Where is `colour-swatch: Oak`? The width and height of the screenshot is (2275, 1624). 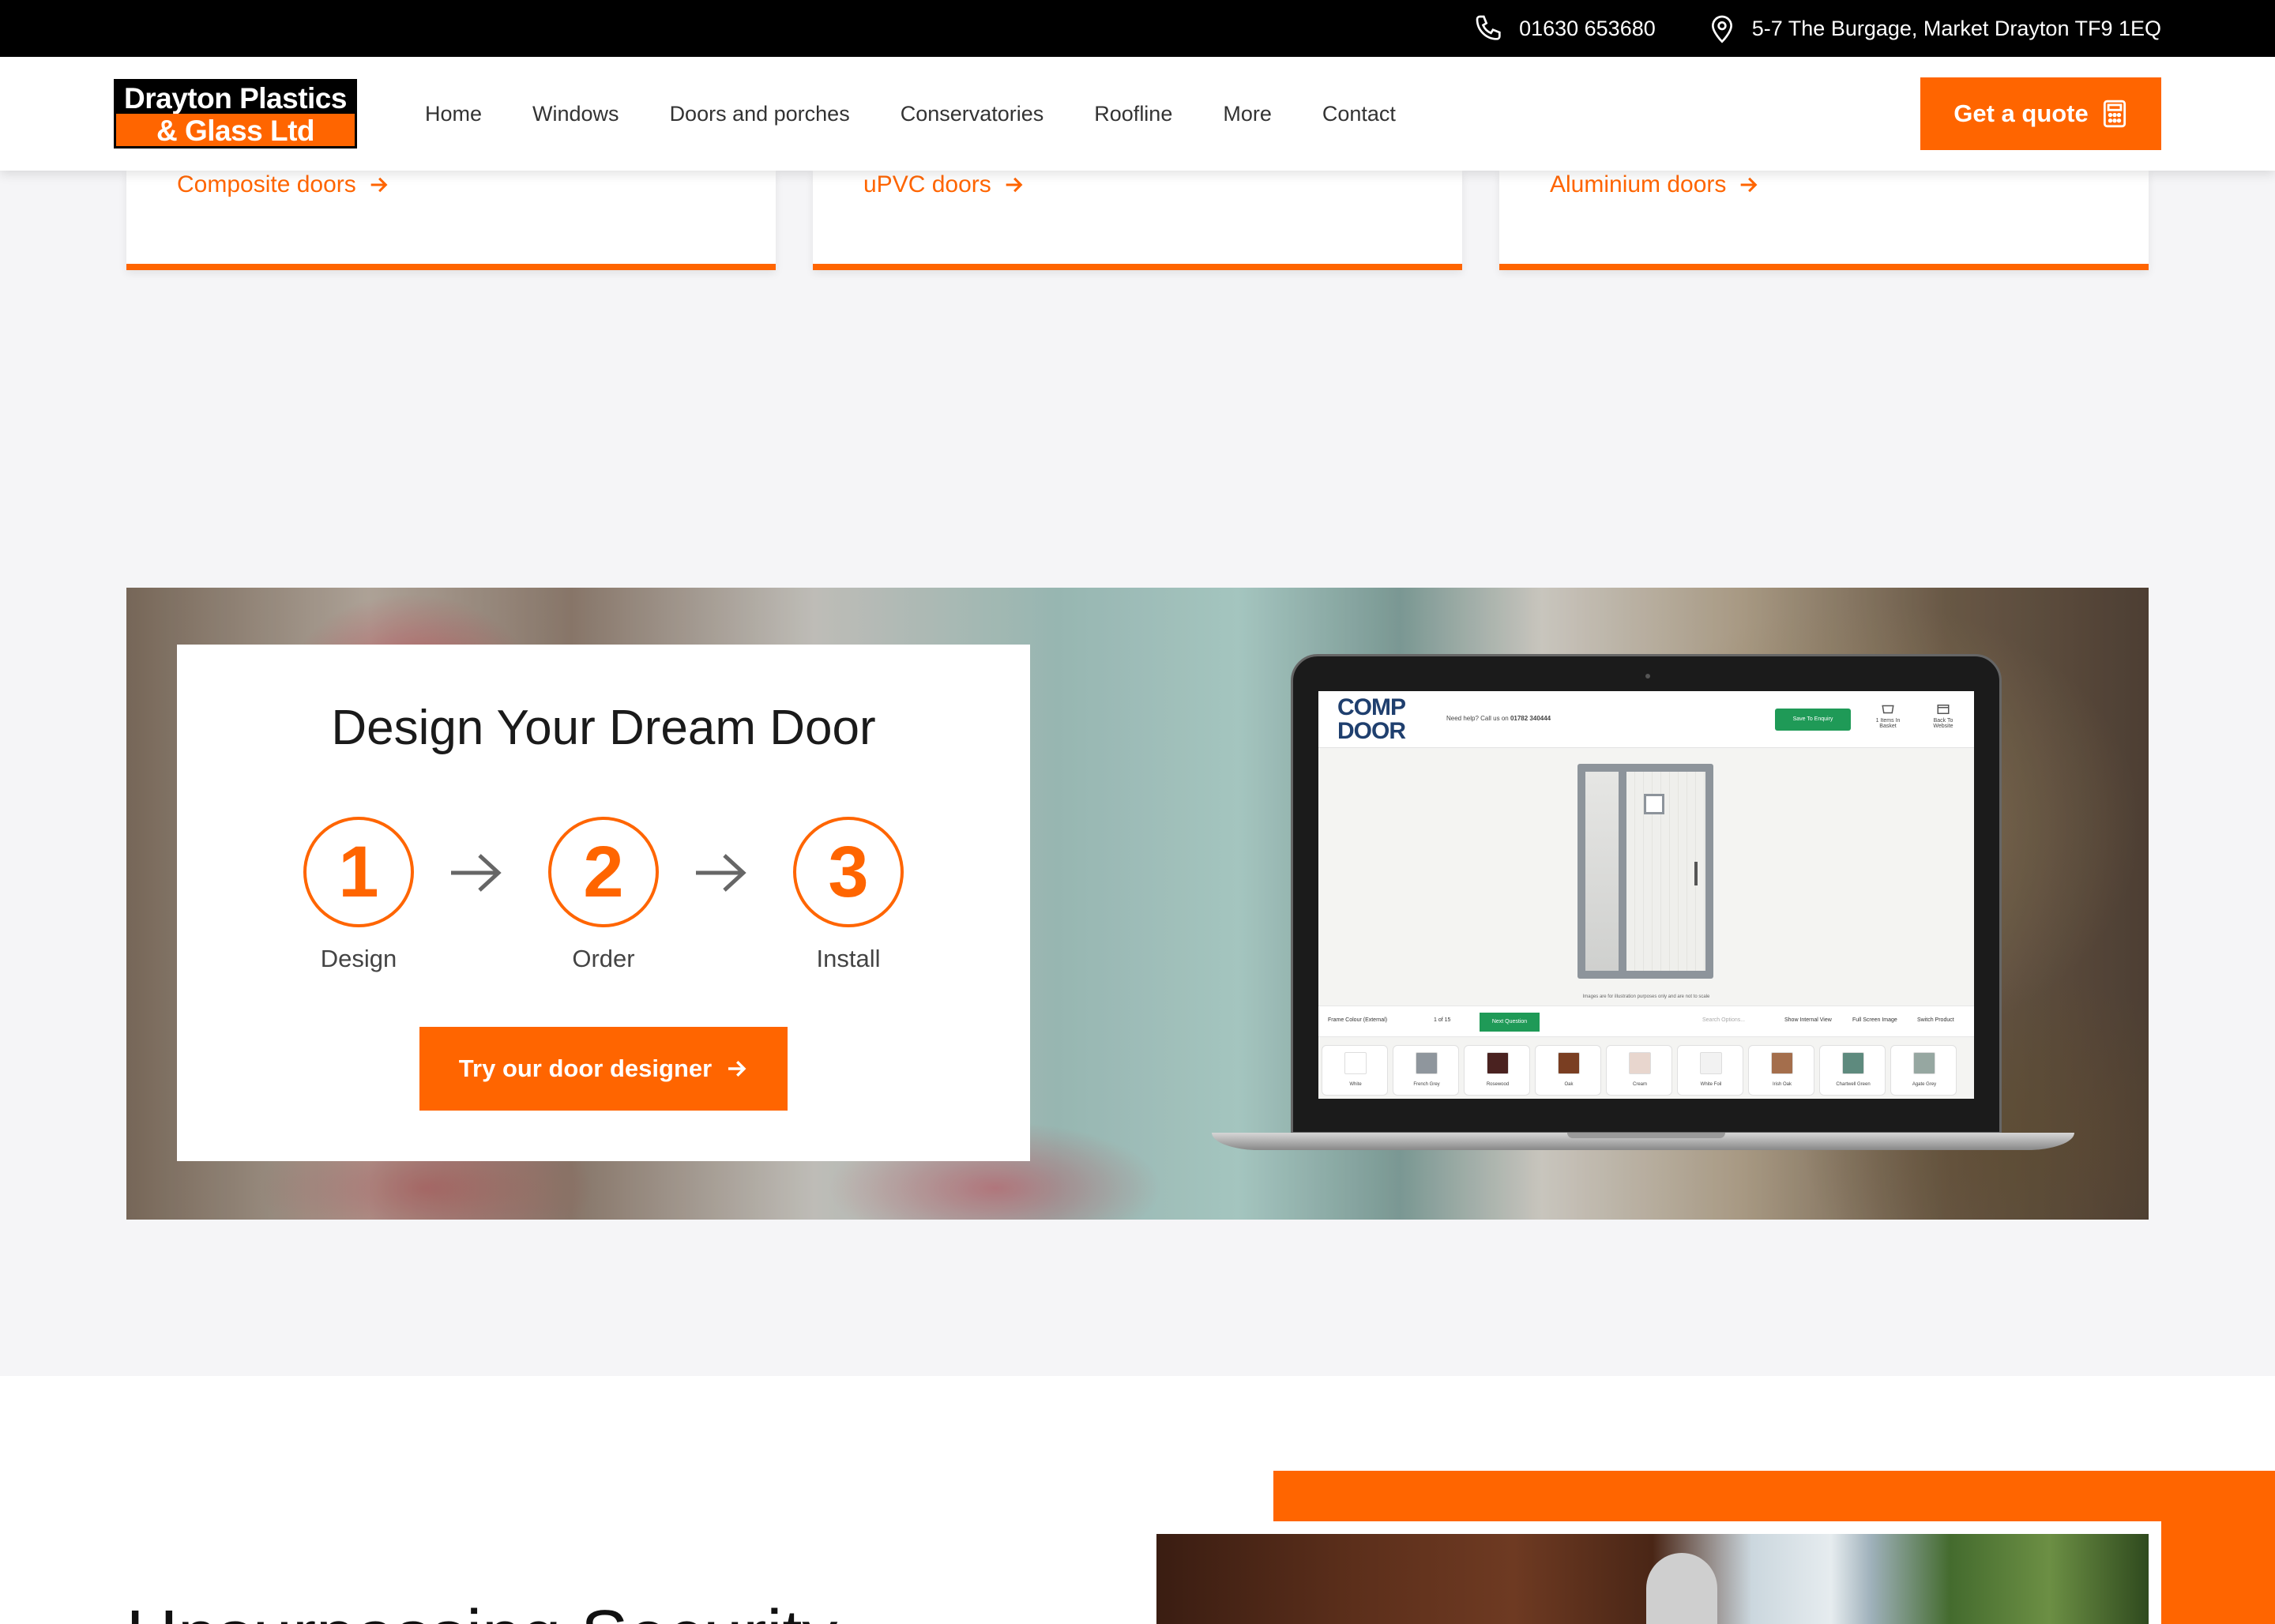
colour-swatch: Oak is located at coordinates (1568, 1070).